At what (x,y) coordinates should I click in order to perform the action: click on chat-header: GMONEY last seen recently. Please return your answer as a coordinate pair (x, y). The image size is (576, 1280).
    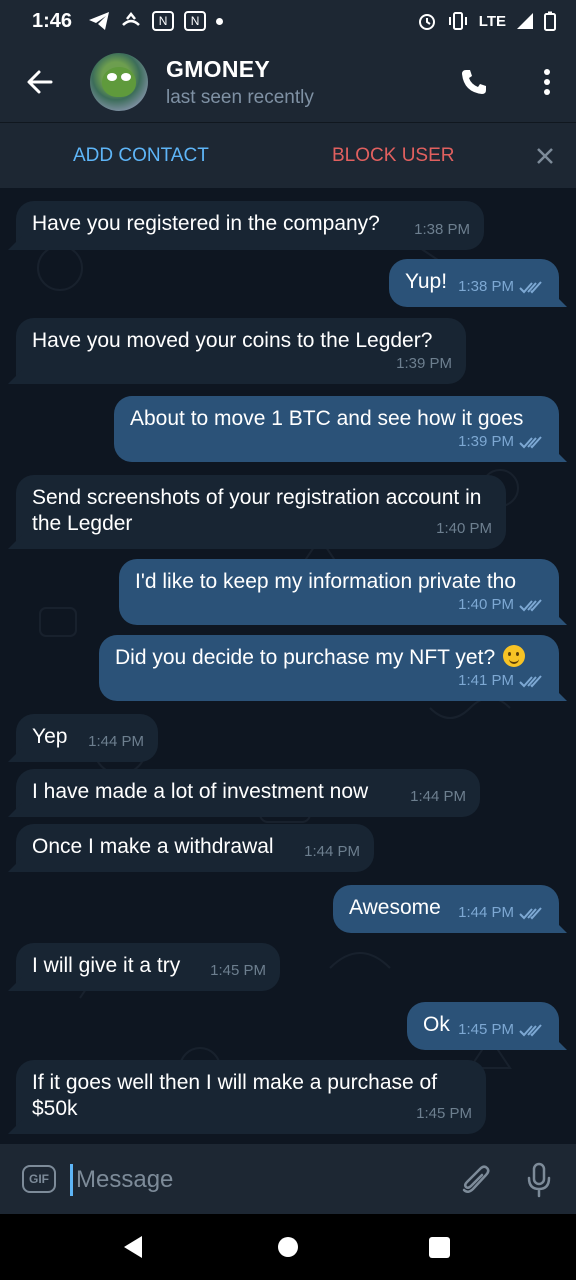
    Looking at the image, I should click on (288, 82).